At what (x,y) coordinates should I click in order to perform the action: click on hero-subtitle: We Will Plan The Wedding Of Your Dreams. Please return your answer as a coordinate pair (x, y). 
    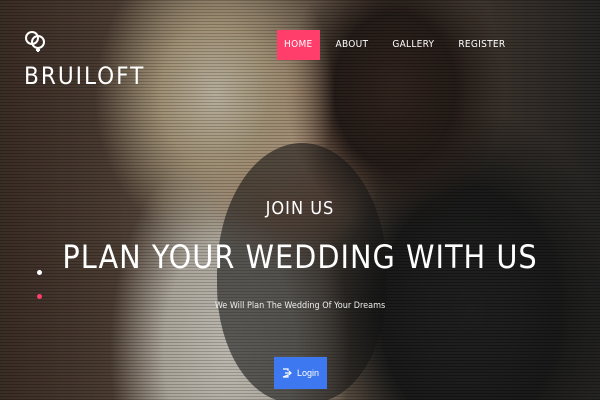
    Looking at the image, I should click on (300, 306).